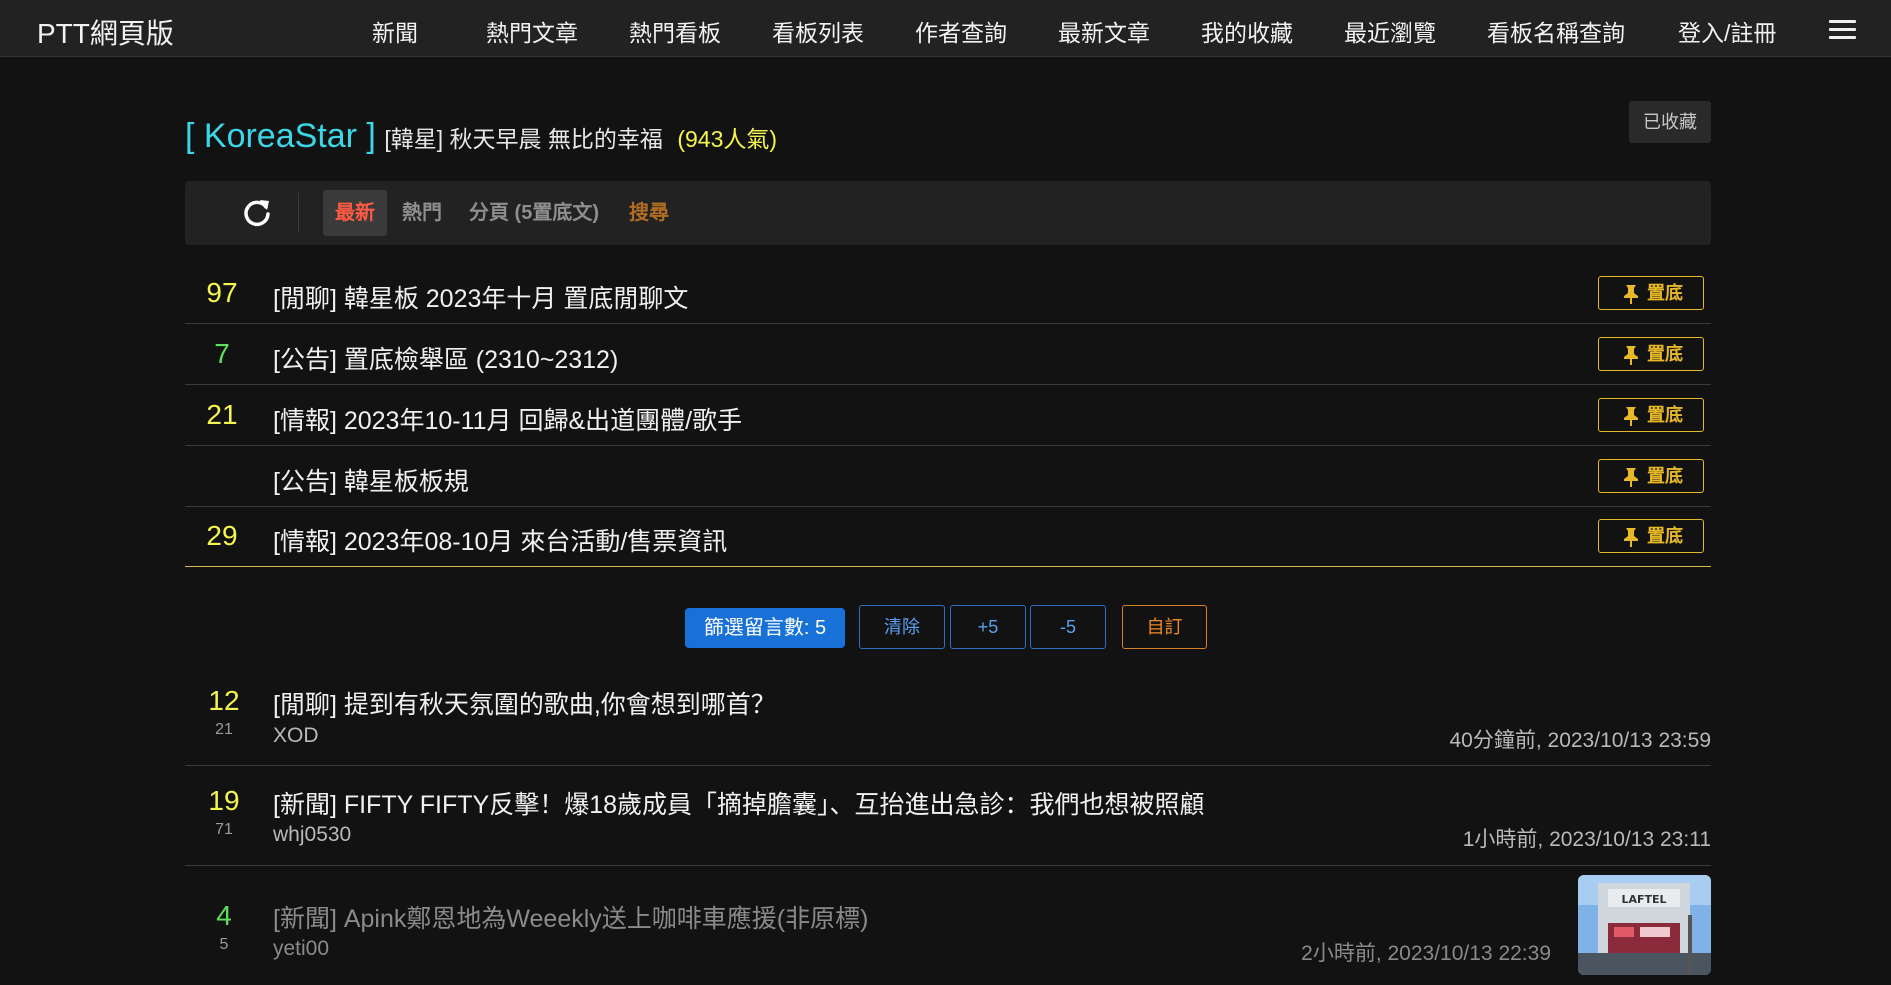 The height and width of the screenshot is (985, 1891). What do you see at coordinates (961, 31) in the screenshot?
I see `nav-author-search: 作者查詢` at bounding box center [961, 31].